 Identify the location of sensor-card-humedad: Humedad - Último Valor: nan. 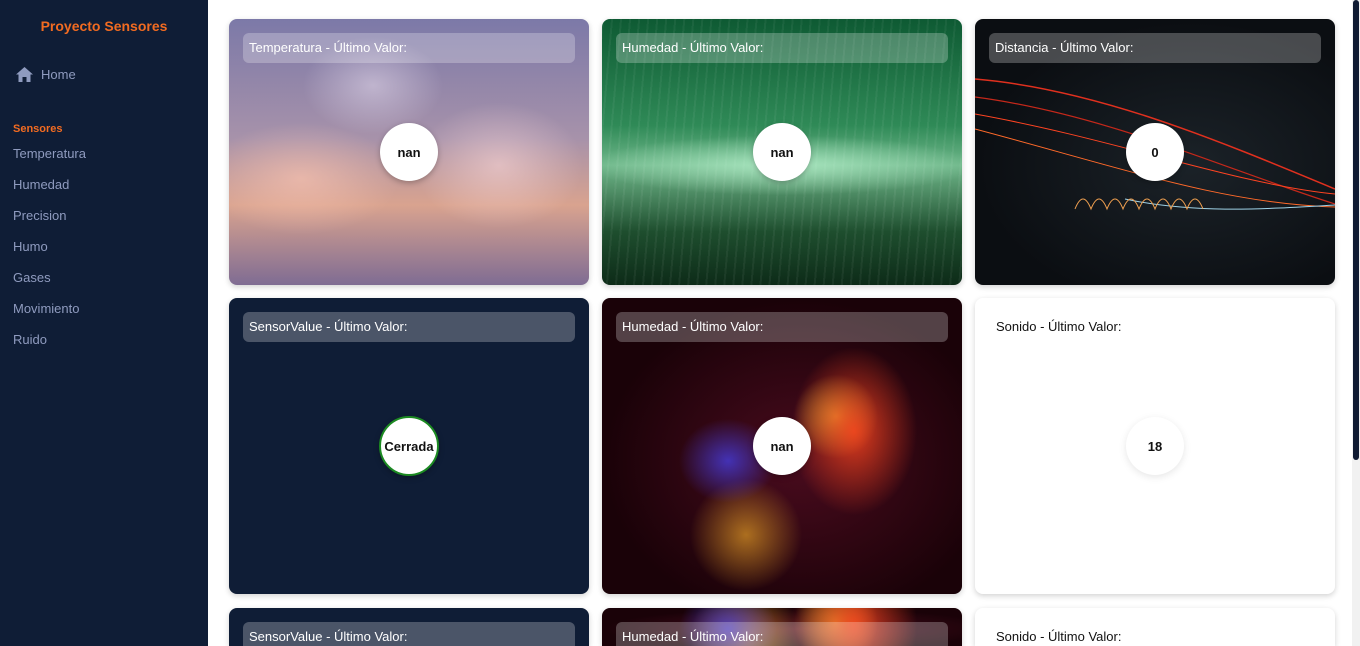
(782, 152).